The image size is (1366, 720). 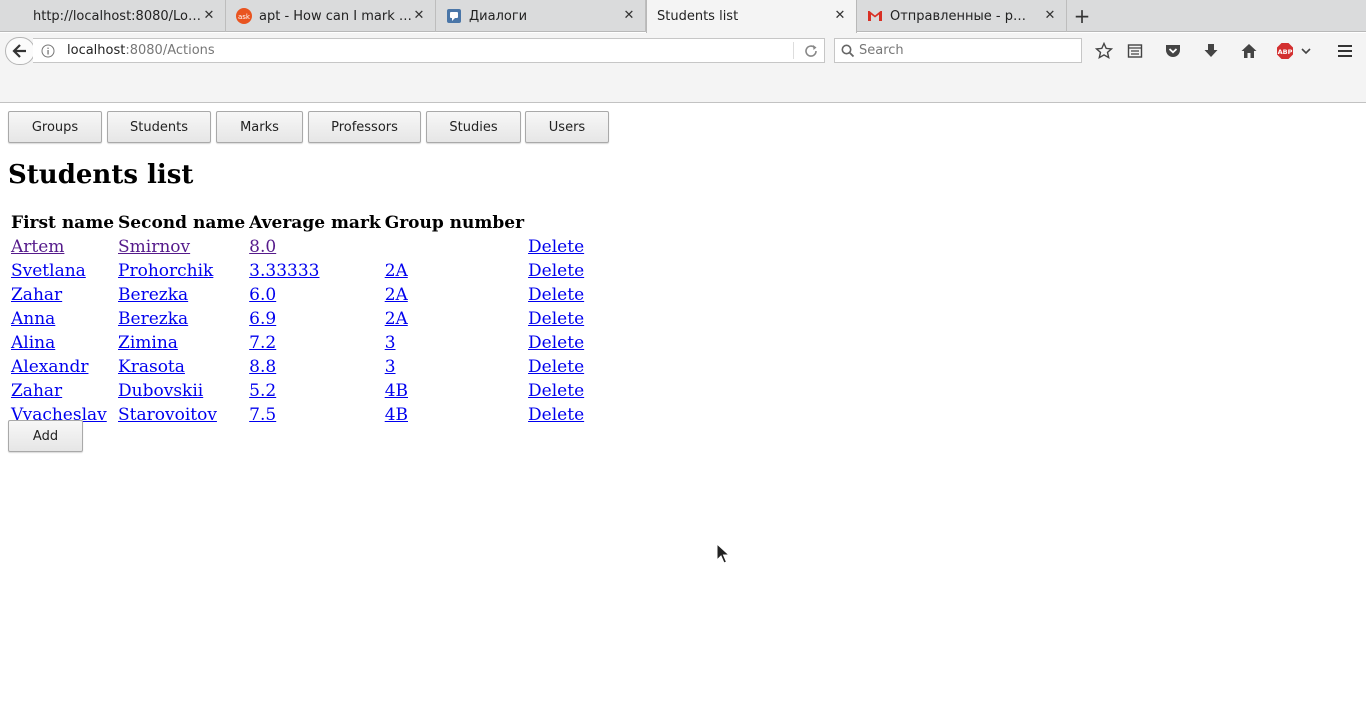 What do you see at coordinates (1285, 52) in the screenshot?
I see `abp-label: ABP` at bounding box center [1285, 52].